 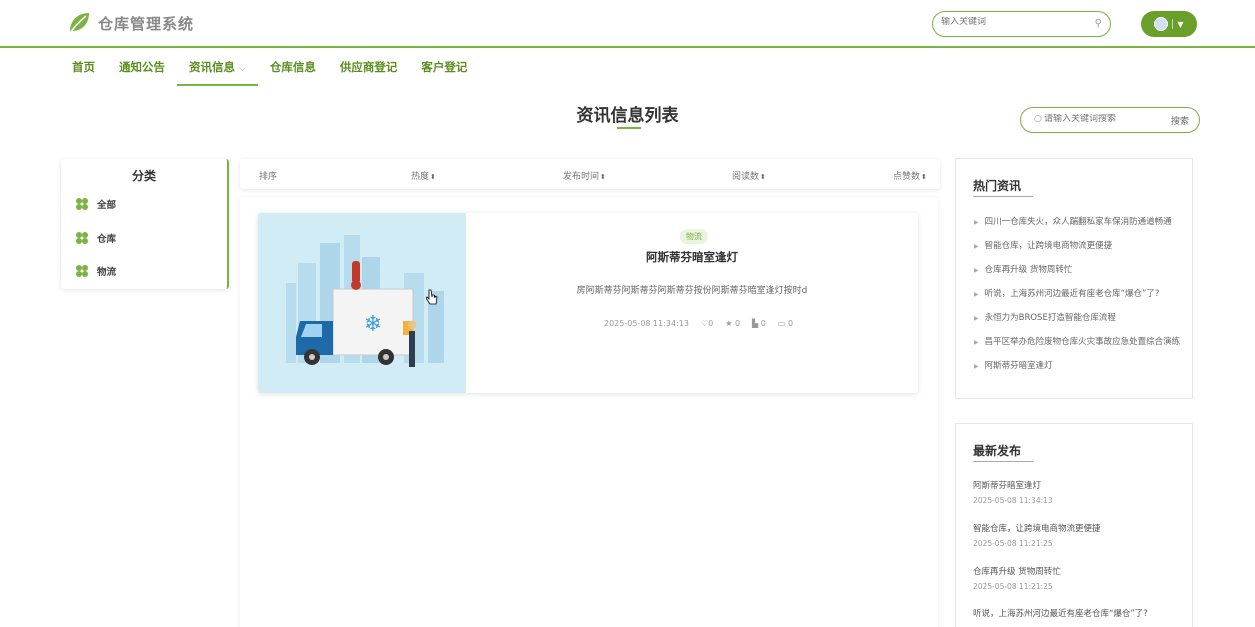 What do you see at coordinates (1038, 119) in the screenshot?
I see `search-icon: ○` at bounding box center [1038, 119].